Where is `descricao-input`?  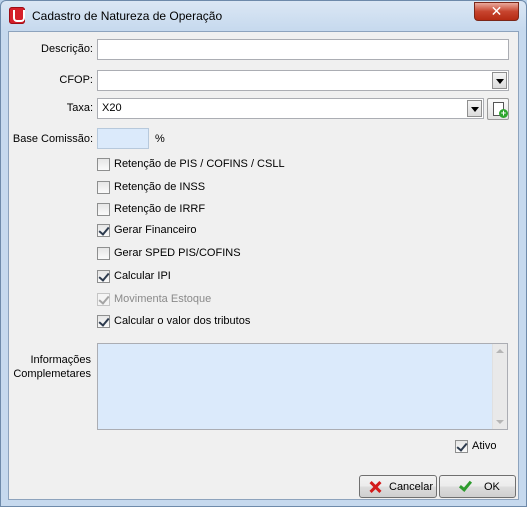
descricao-input is located at coordinates (303, 49).